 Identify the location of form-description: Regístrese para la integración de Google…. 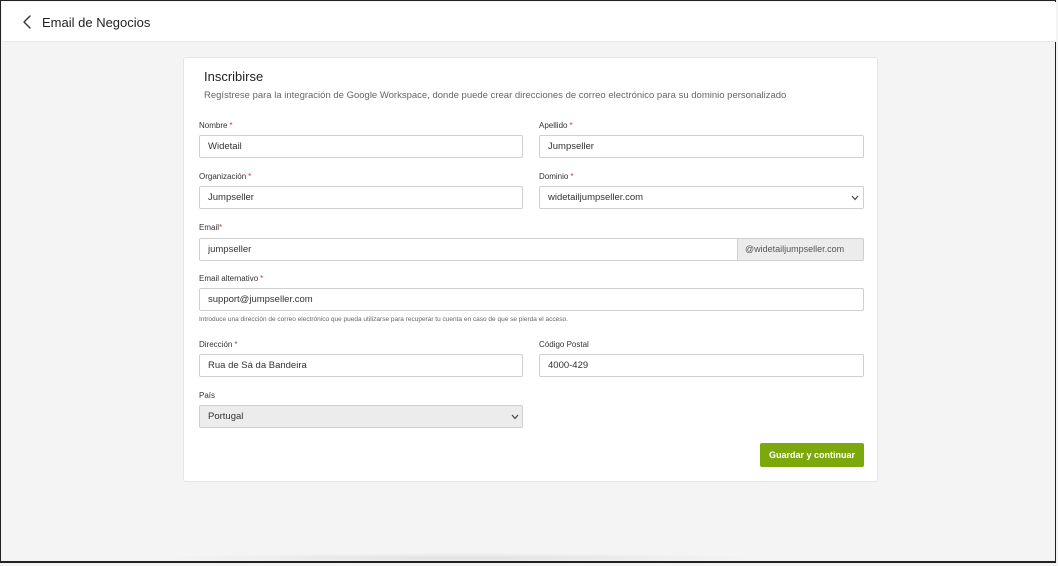
(495, 95).